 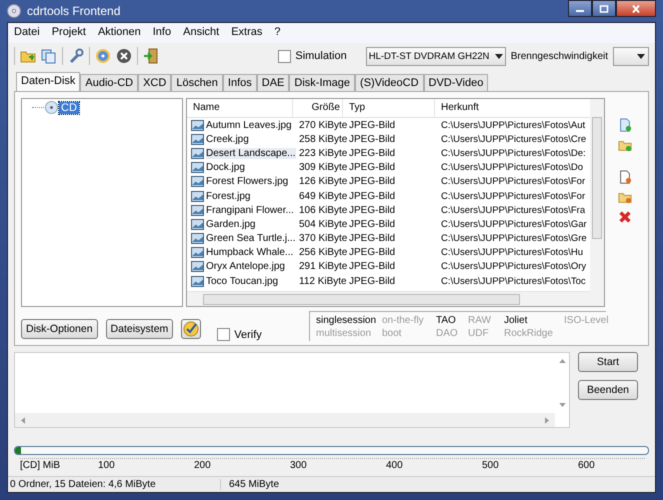 What do you see at coordinates (547, 420) in the screenshot?
I see `scroll-right-icon` at bounding box center [547, 420].